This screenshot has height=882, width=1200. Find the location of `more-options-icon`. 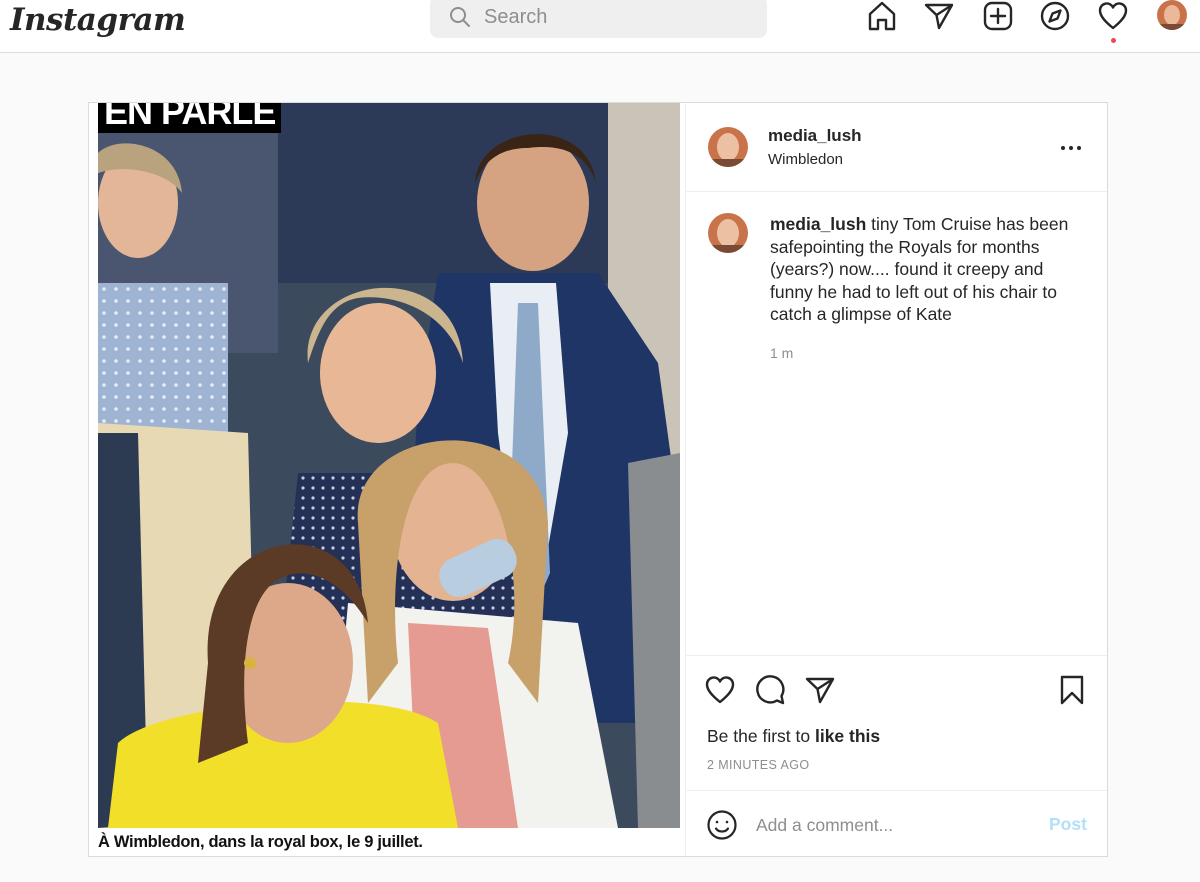

more-options-icon is located at coordinates (1073, 147).